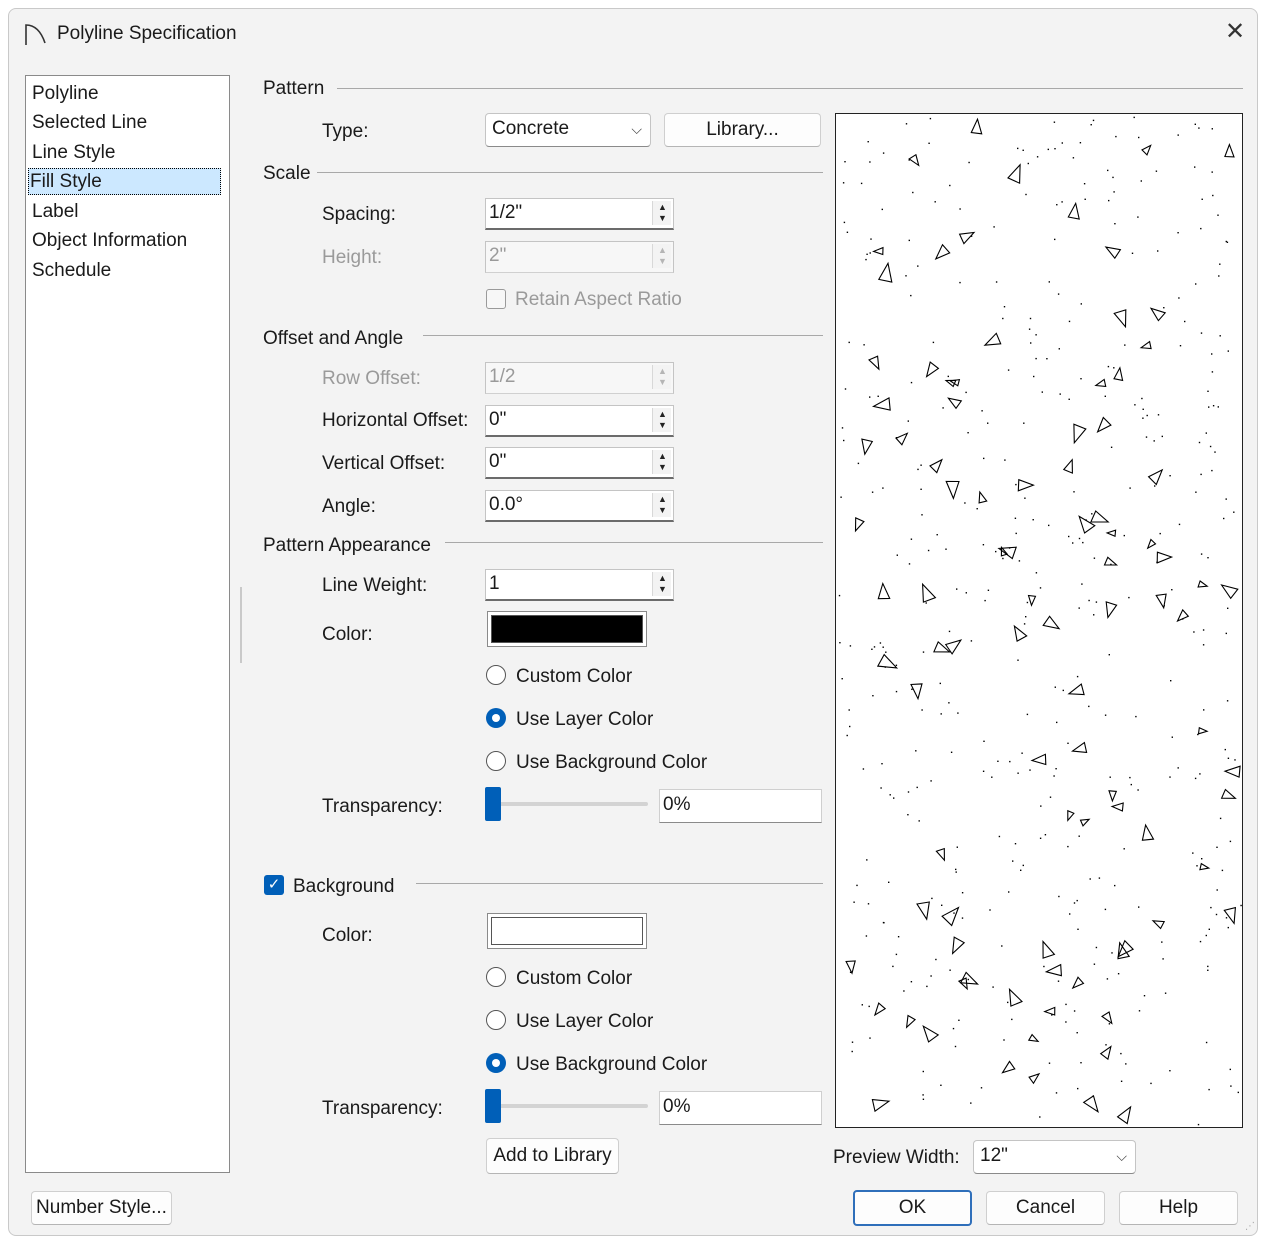 This screenshot has width=1261, height=1238. I want to click on resize-grip-icon: ⋰, so click(1250, 1226).